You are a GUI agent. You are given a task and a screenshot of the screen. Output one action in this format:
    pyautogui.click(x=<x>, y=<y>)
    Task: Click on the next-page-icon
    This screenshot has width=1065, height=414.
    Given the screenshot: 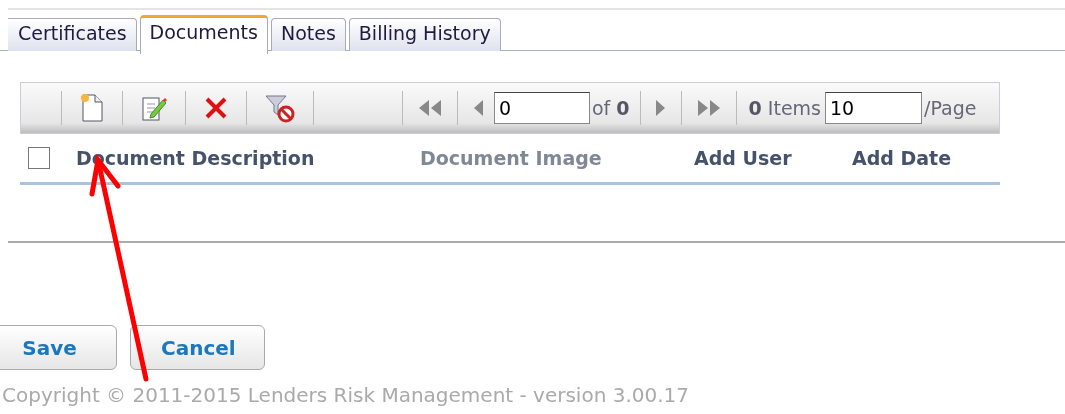 What is the action you would take?
    pyautogui.click(x=660, y=108)
    